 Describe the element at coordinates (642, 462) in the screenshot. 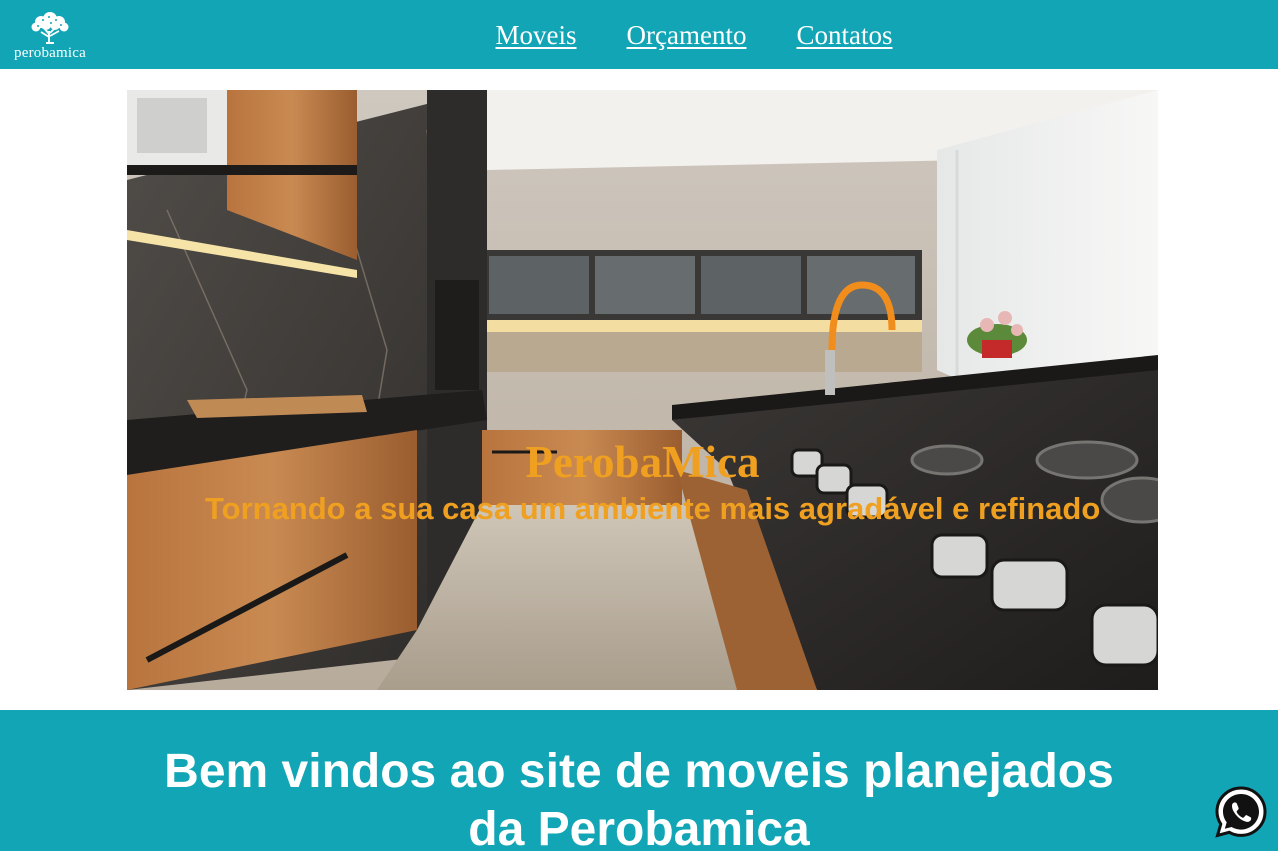

I see `hero-title: PerobaMica` at that location.